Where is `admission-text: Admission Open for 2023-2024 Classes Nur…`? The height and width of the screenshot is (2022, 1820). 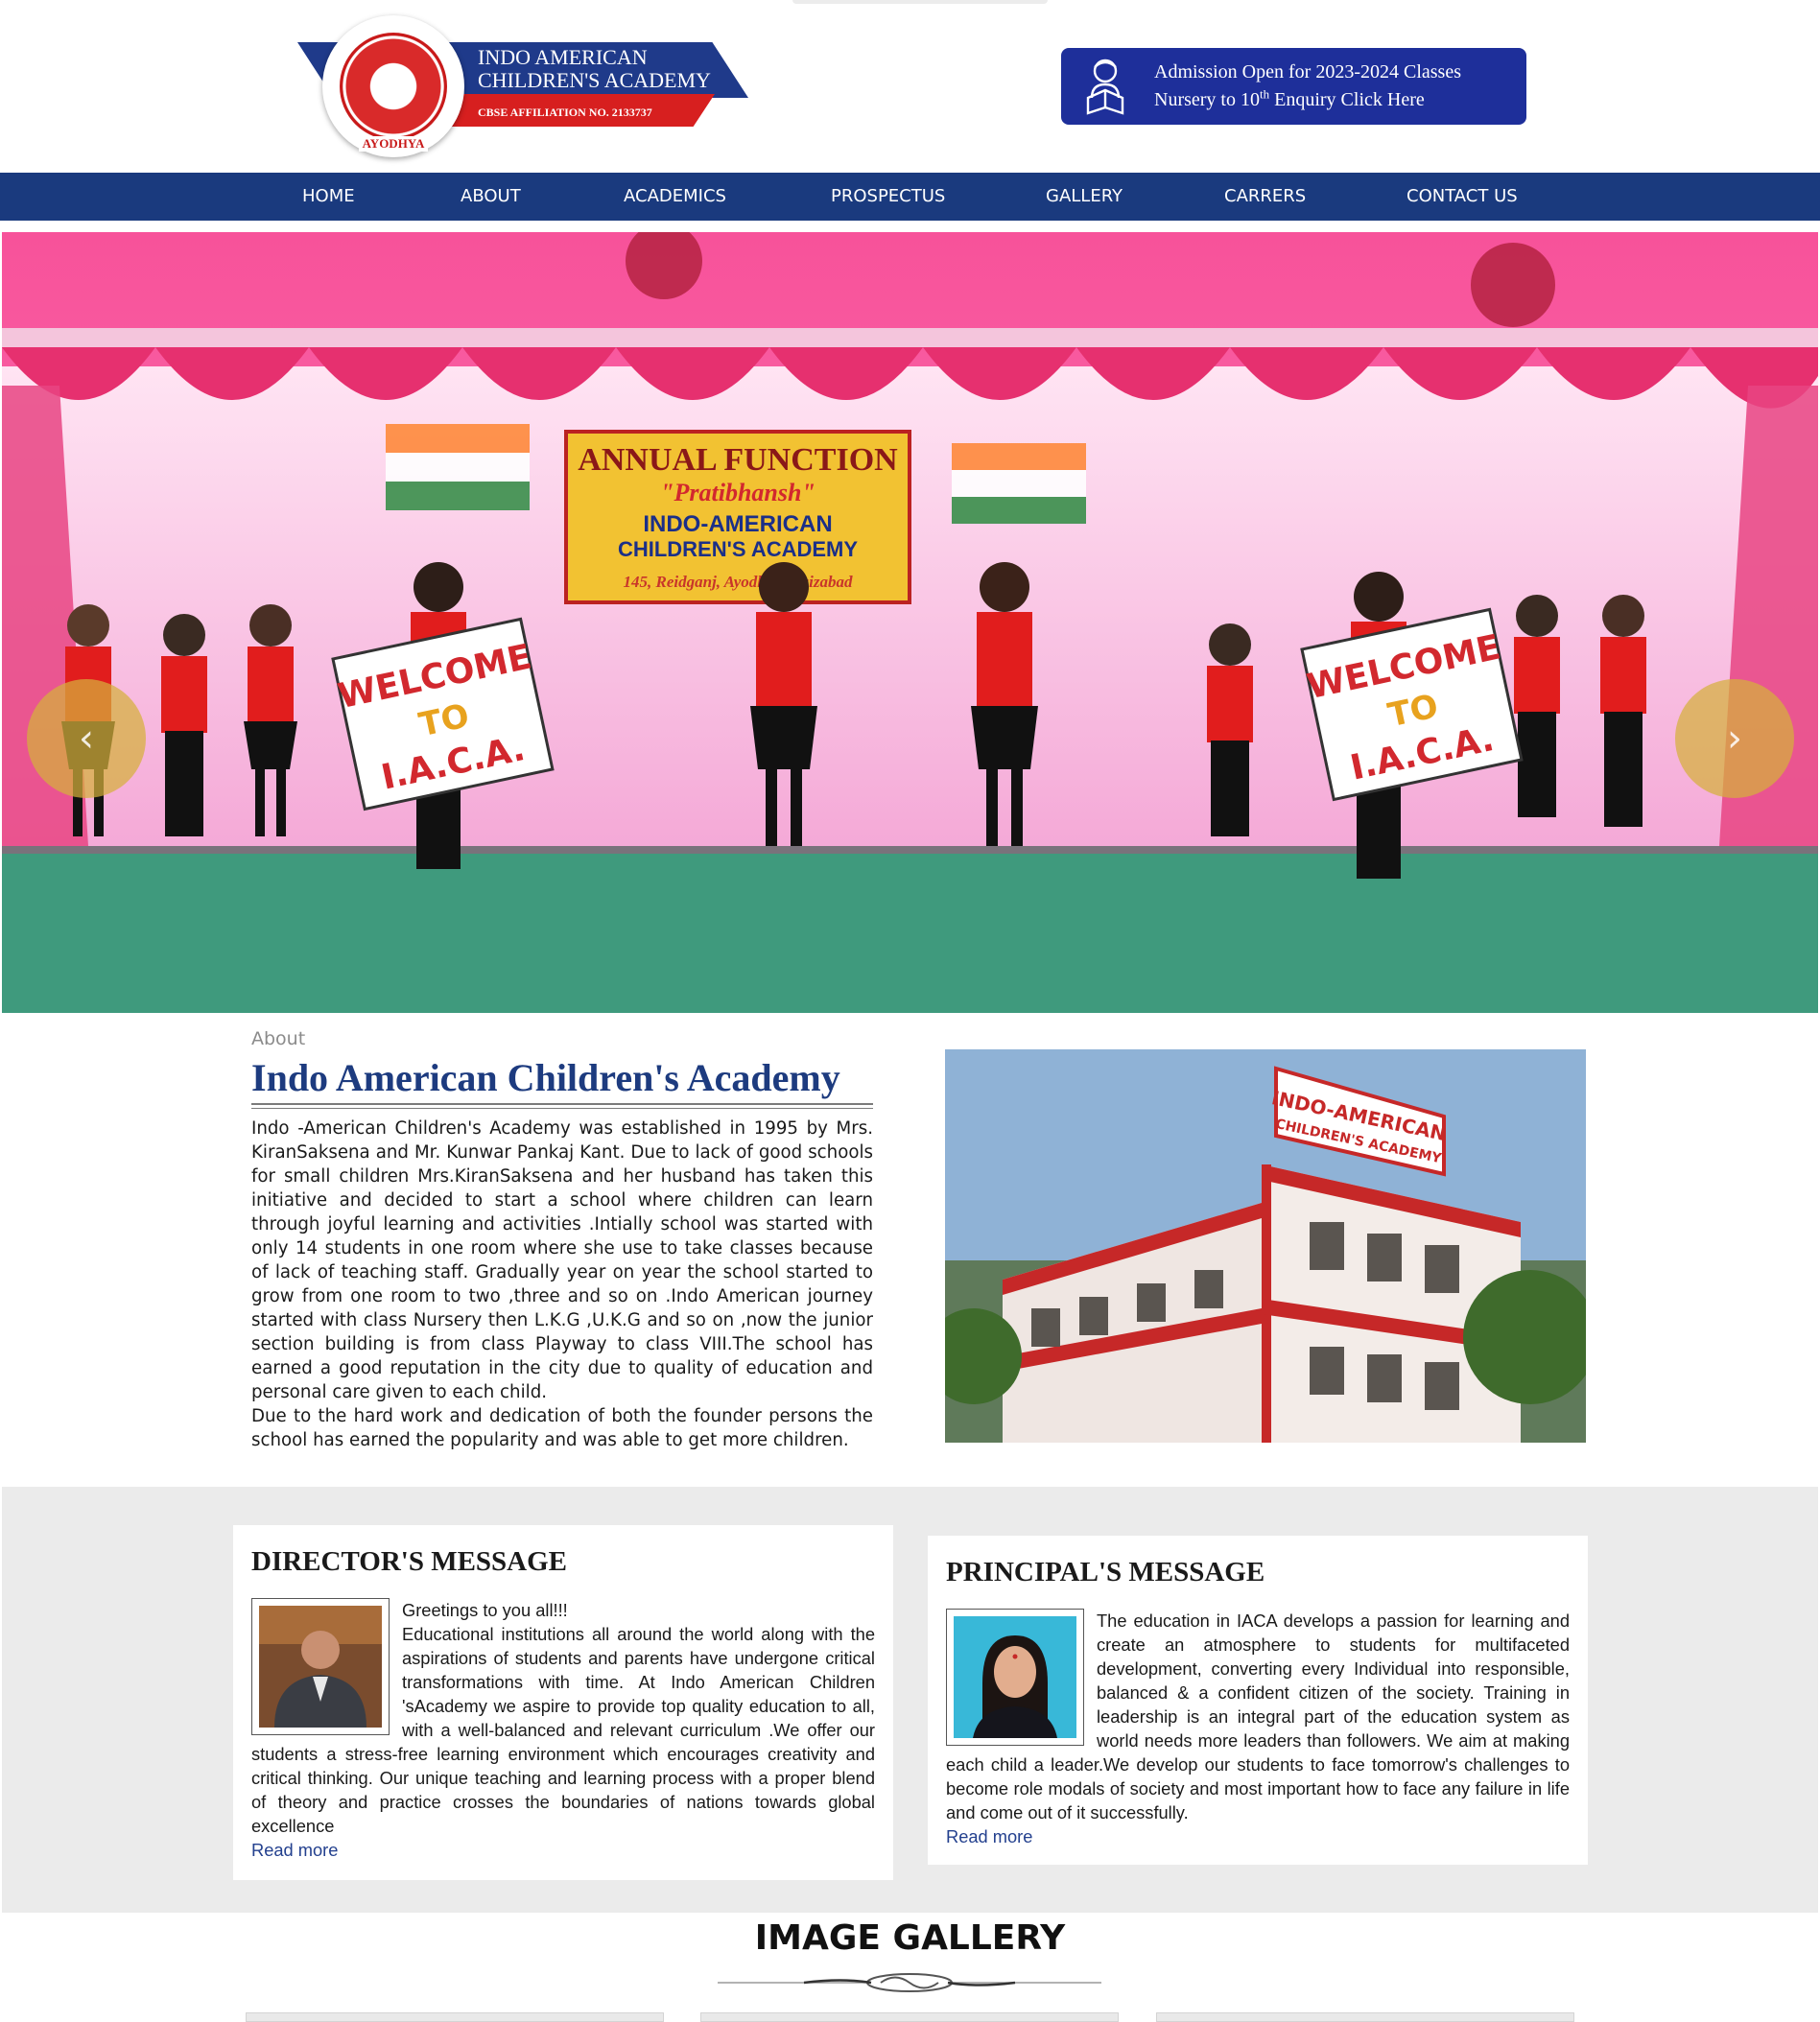 admission-text: Admission Open for 2023-2024 Classes Nur… is located at coordinates (1308, 86).